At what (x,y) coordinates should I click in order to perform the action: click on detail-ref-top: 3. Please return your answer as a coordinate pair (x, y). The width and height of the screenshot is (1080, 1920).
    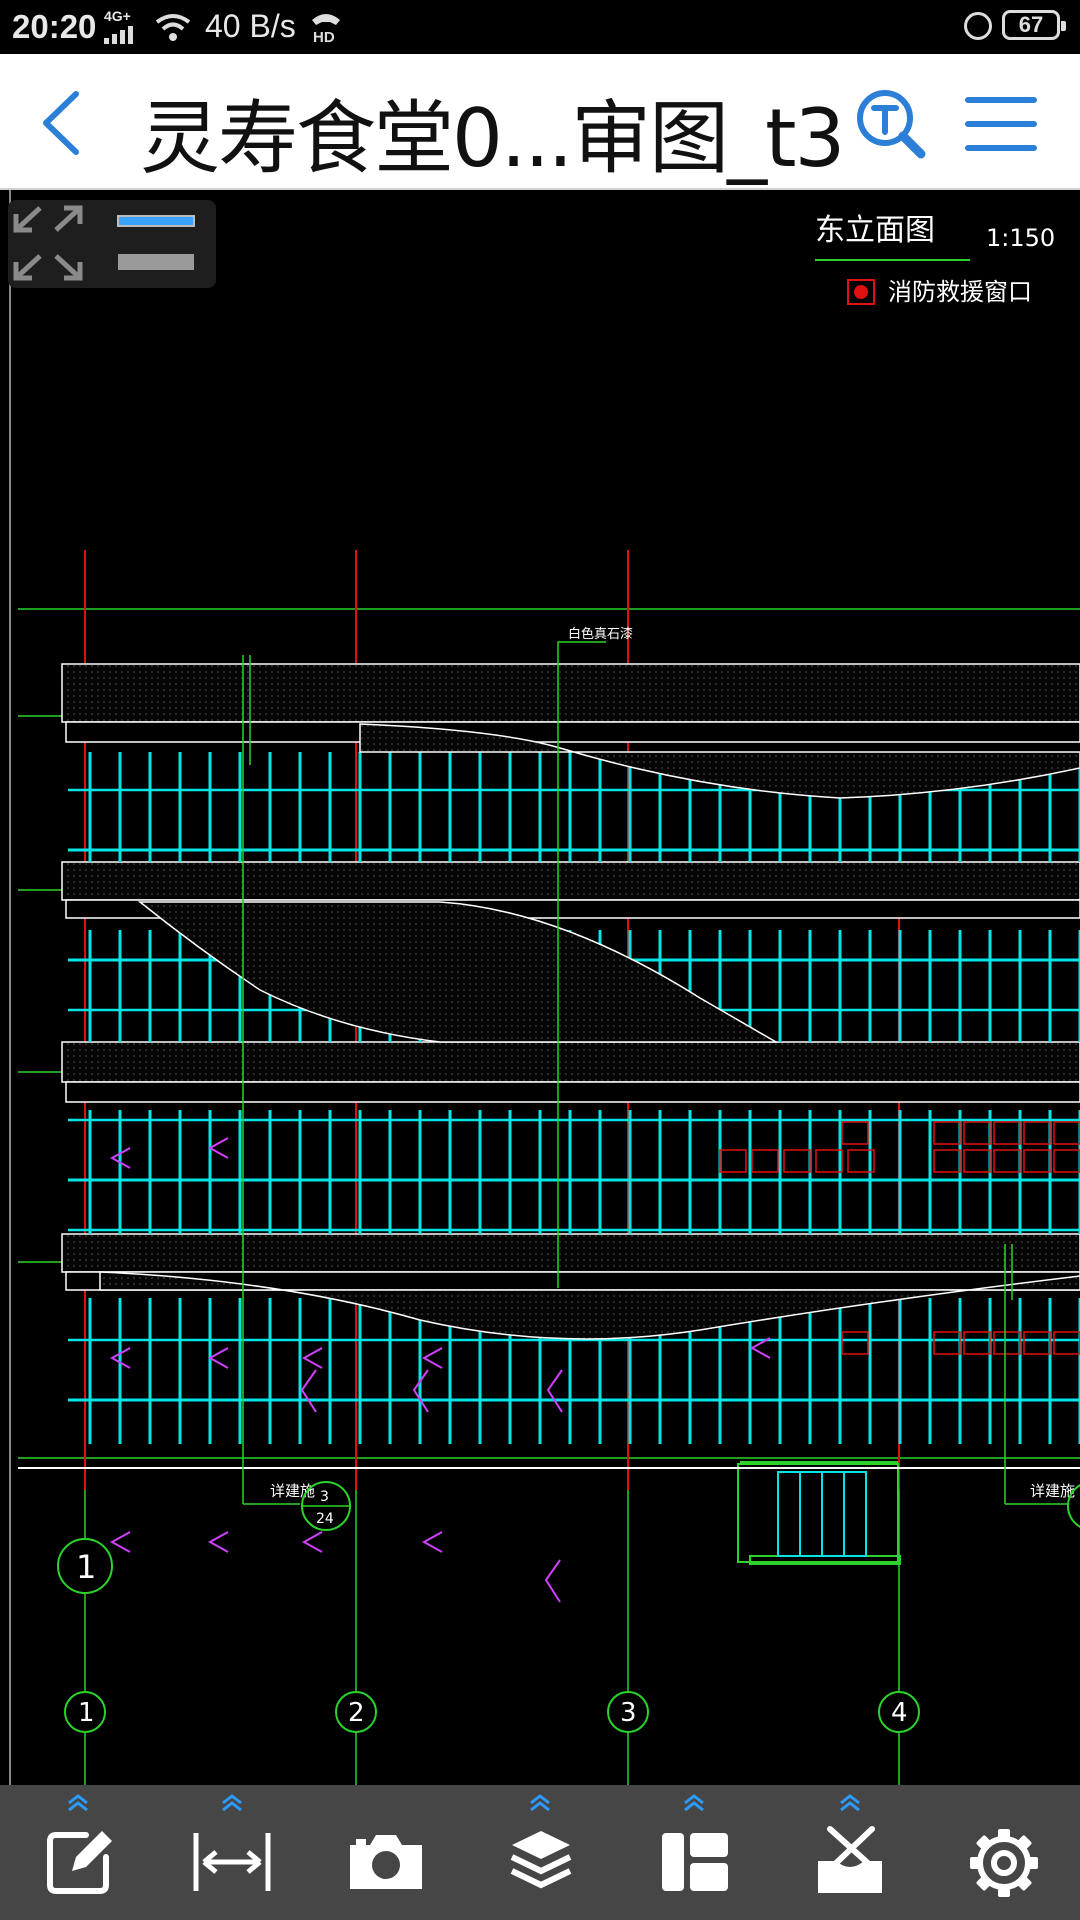
    Looking at the image, I should click on (324, 1497).